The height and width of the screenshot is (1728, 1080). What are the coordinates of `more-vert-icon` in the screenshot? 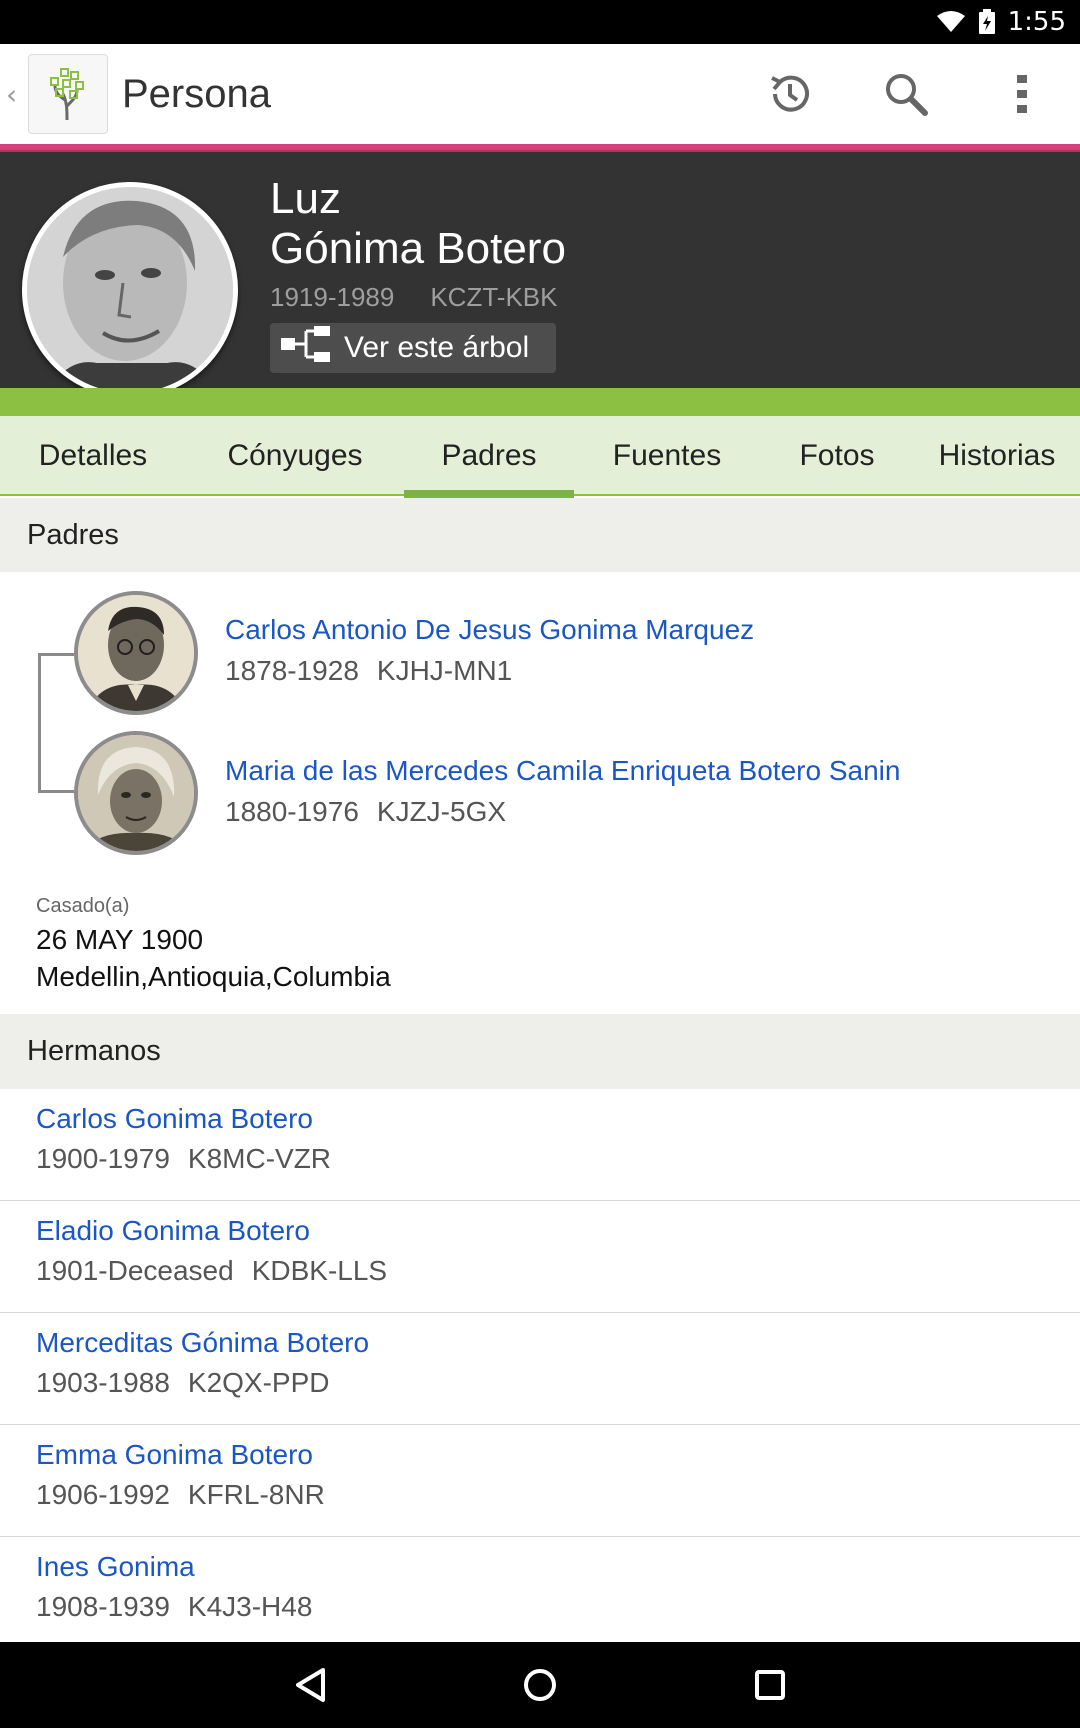 It's located at (1022, 94).